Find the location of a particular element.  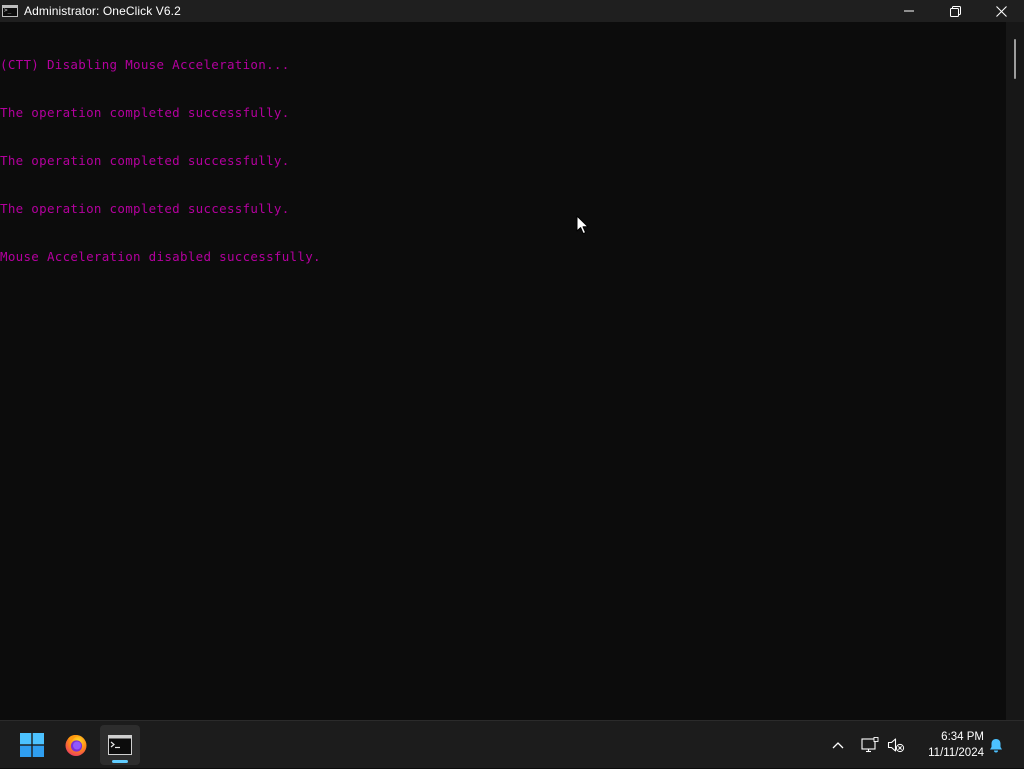

taskbar-app-command-prompt is located at coordinates (120, 745).